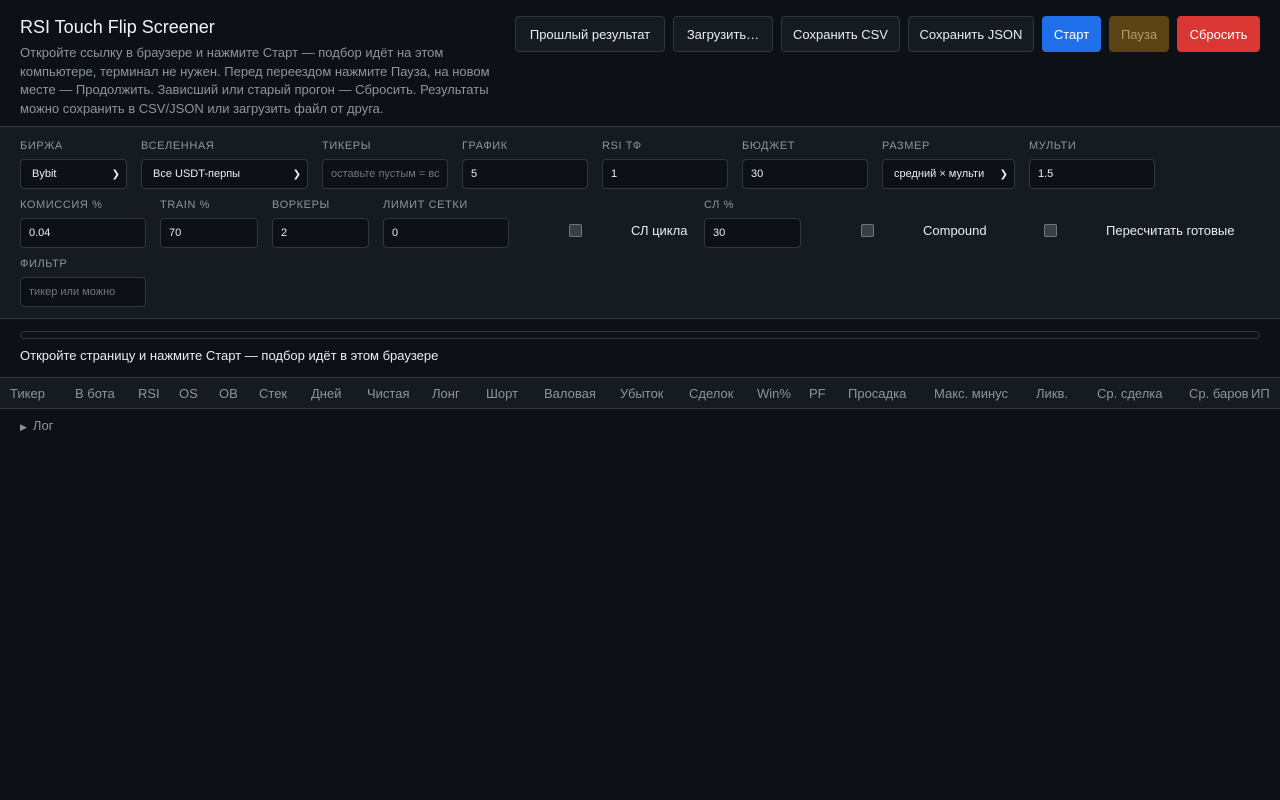 Image resolution: width=1280 pixels, height=800 pixels. Describe the element at coordinates (23, 427) in the screenshot. I see `triangle-right-icon: ▶` at that location.